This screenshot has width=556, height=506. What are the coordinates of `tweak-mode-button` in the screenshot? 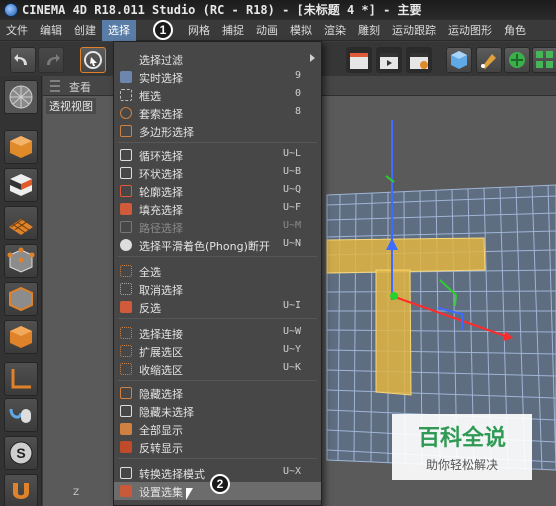 It's located at (21, 415).